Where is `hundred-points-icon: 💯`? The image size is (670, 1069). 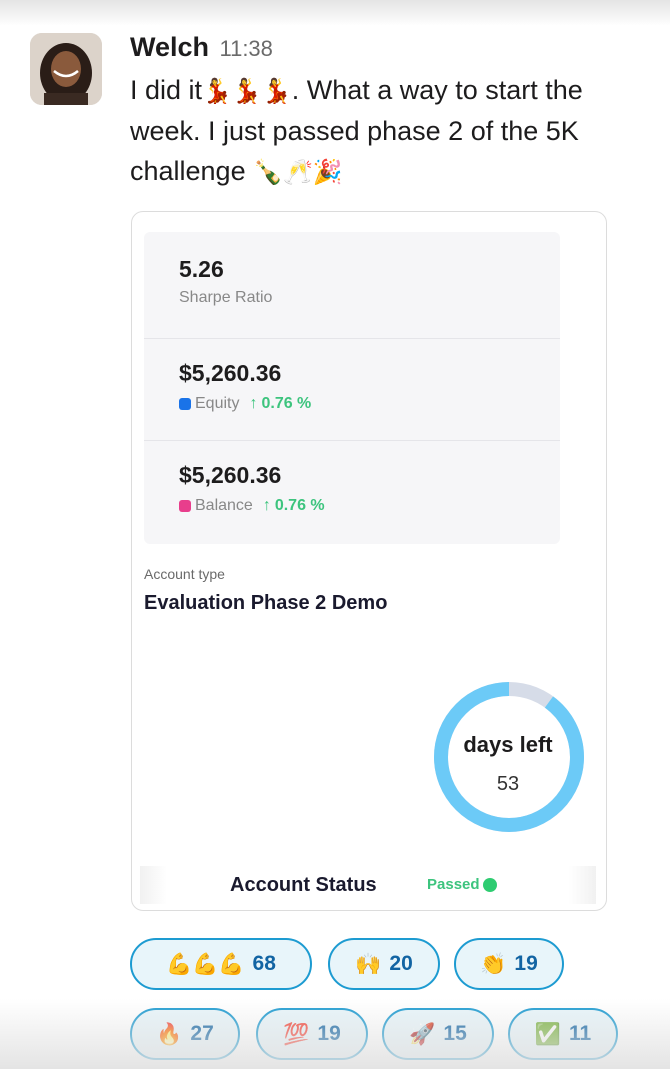 hundred-points-icon: 💯 is located at coordinates (296, 1033).